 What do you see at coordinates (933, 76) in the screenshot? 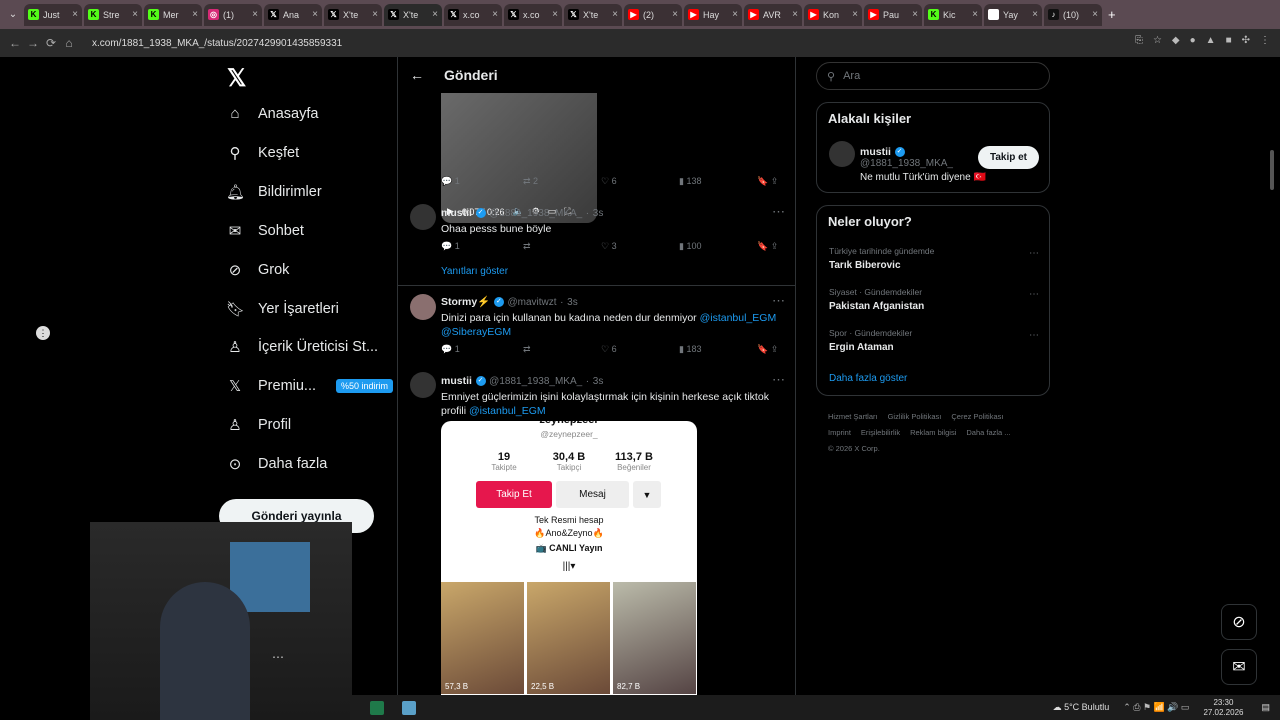
I see `search-input: ⚲ Ara` at bounding box center [933, 76].